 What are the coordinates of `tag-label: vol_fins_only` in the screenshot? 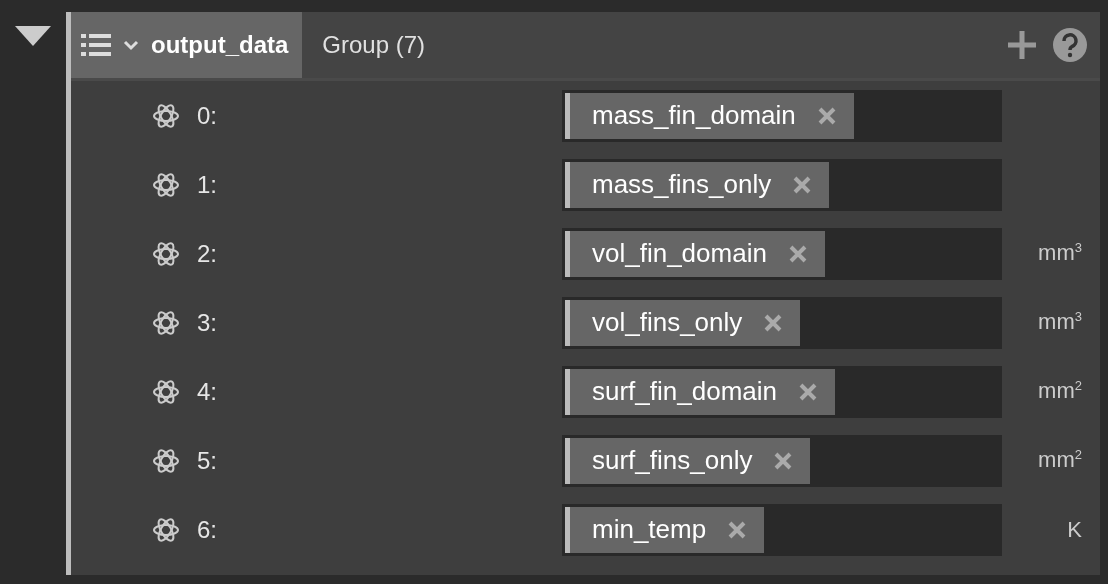 It's located at (667, 322).